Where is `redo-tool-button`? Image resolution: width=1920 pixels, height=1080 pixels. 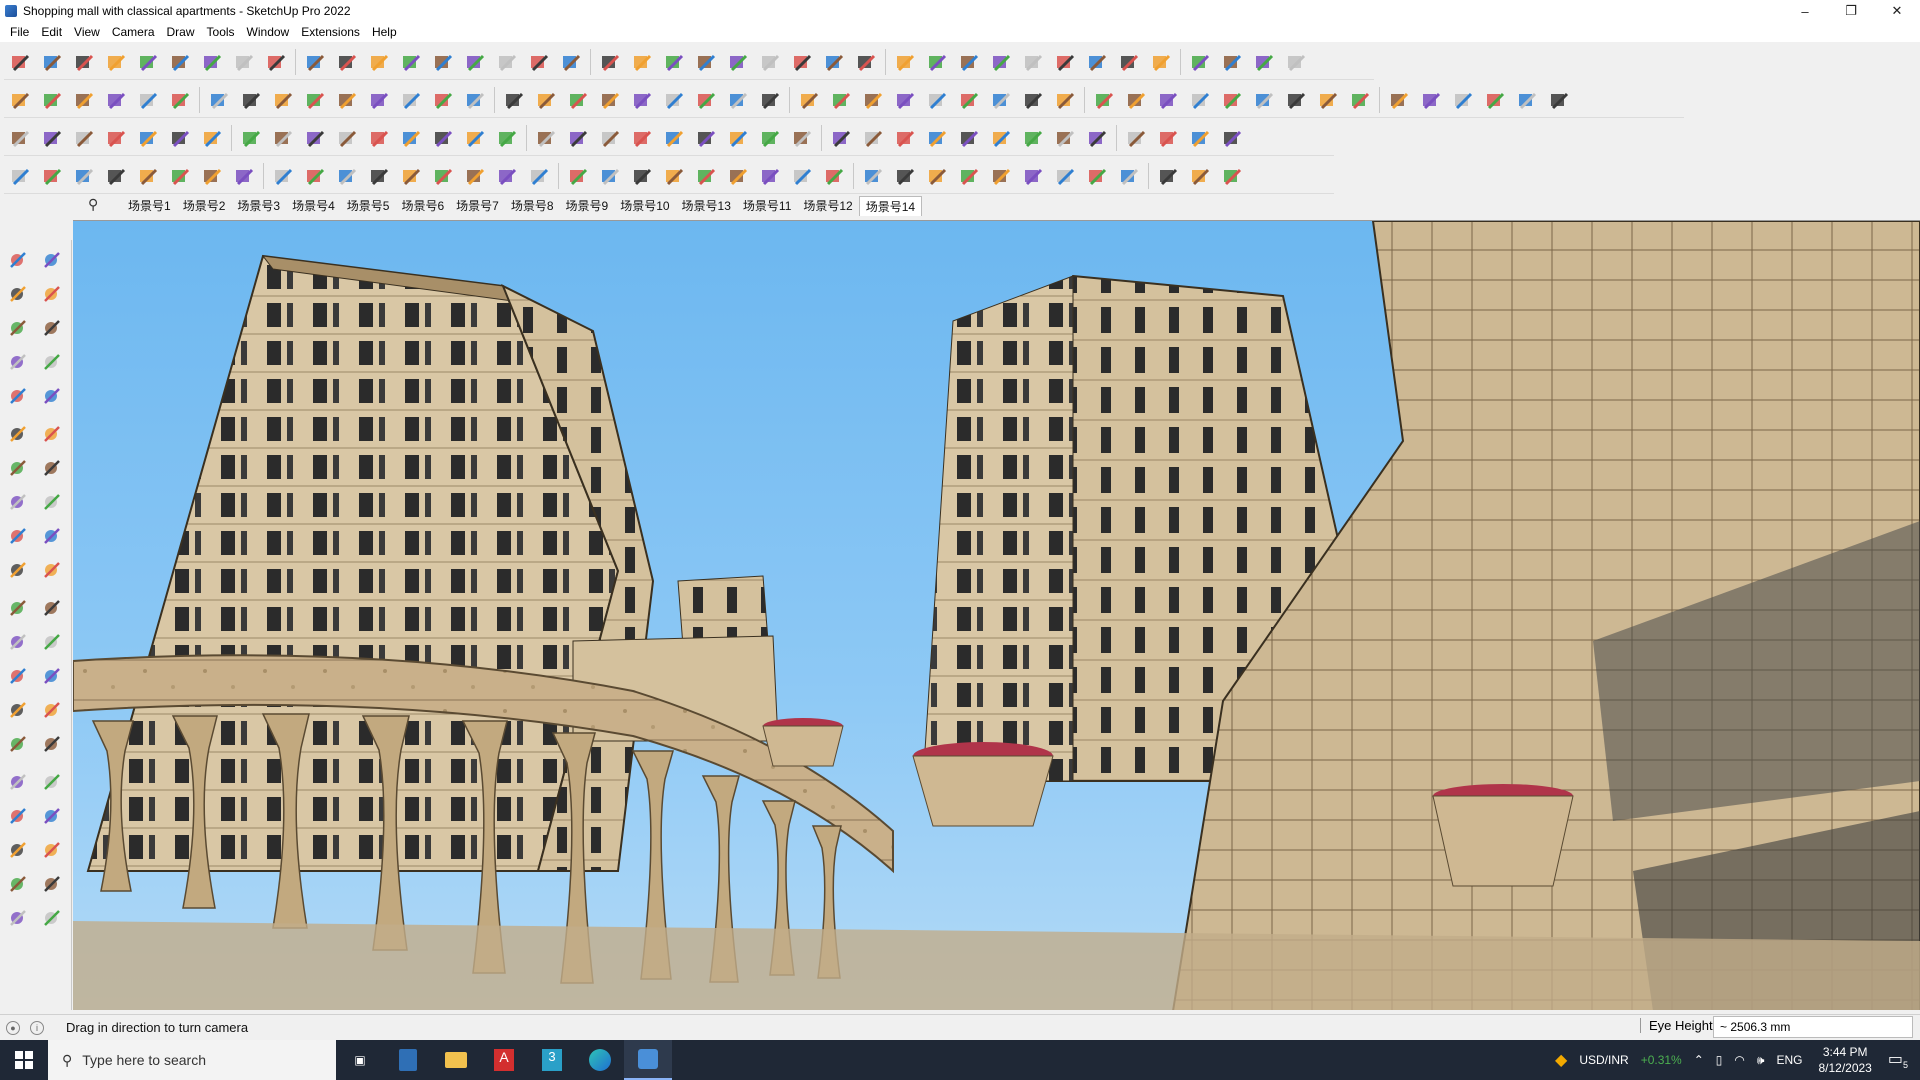
redo-tool-button is located at coordinates (905, 62).